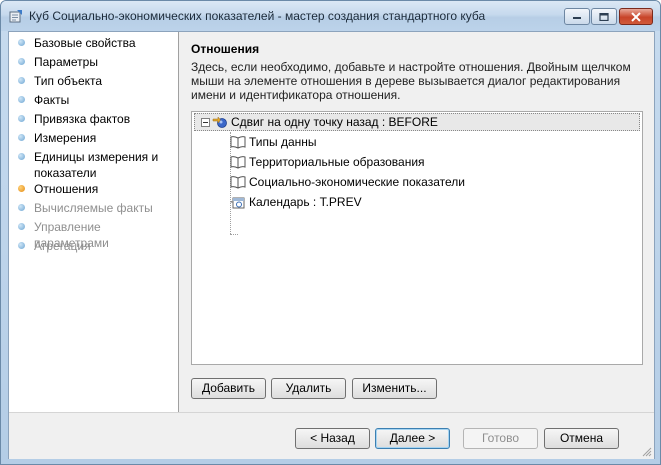  I want to click on step-label: Тип объекта, so click(68, 81).